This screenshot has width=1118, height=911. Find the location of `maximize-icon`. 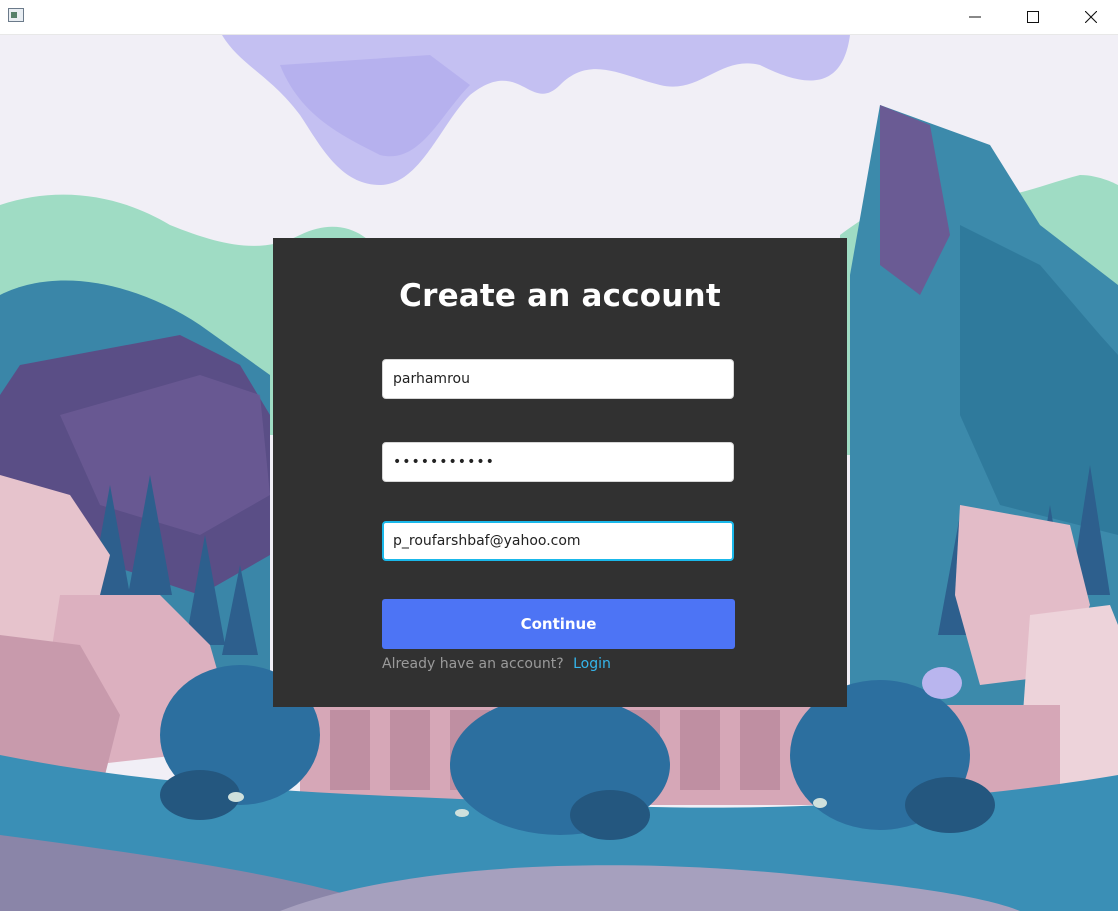

maximize-icon is located at coordinates (1033, 17).